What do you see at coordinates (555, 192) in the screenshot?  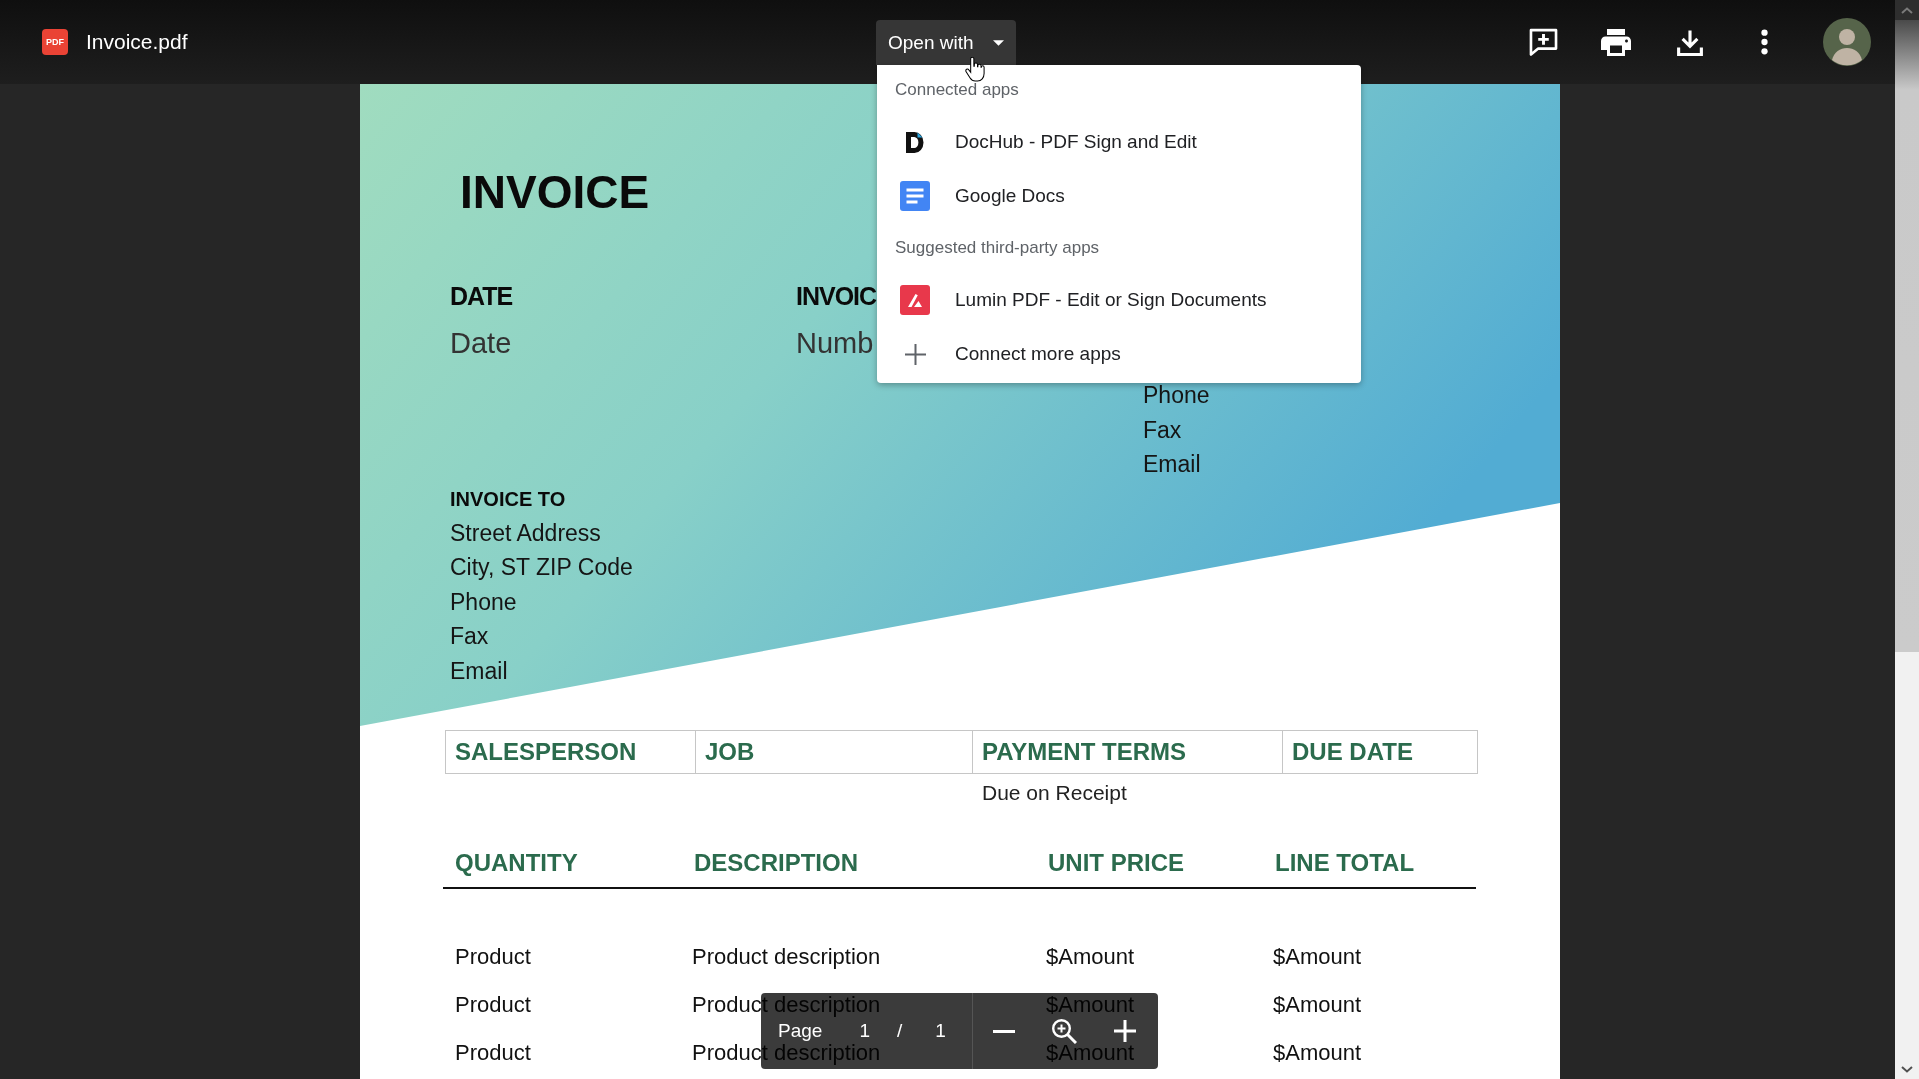 I see `invoice-title: INVOICE` at bounding box center [555, 192].